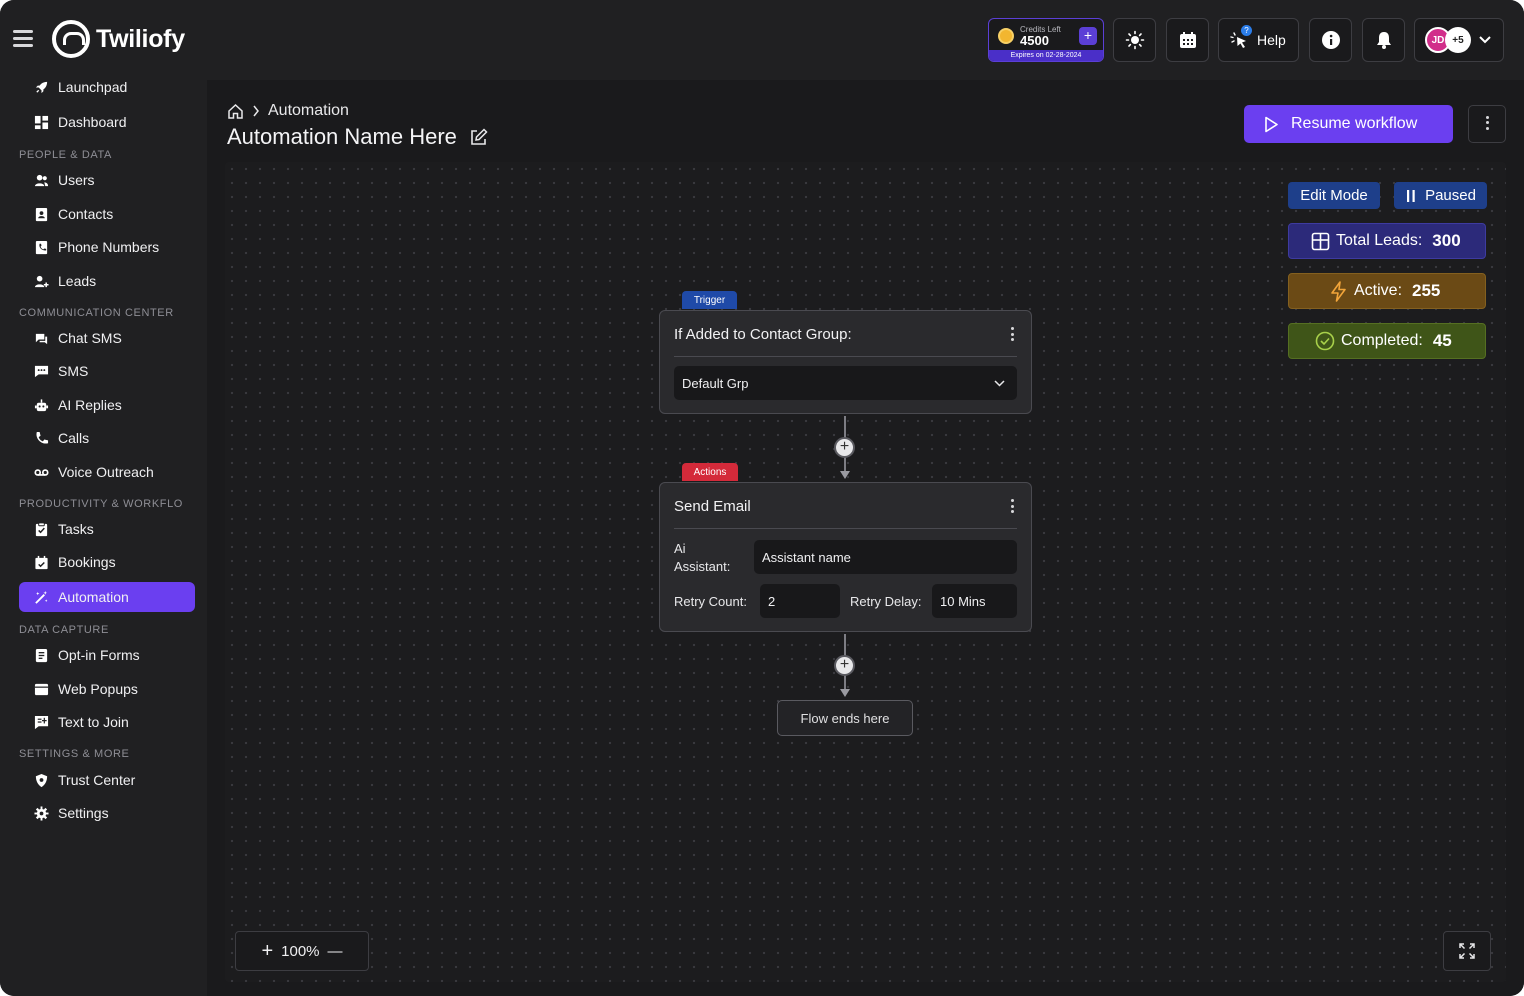 The image size is (1524, 996). What do you see at coordinates (478, 137) in the screenshot?
I see `edit-icon` at bounding box center [478, 137].